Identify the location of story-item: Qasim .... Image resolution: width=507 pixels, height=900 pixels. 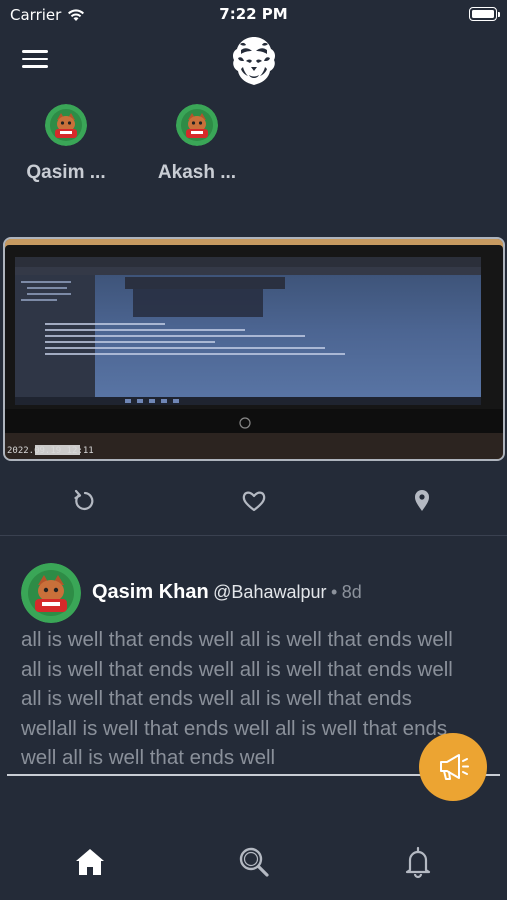
(66, 142).